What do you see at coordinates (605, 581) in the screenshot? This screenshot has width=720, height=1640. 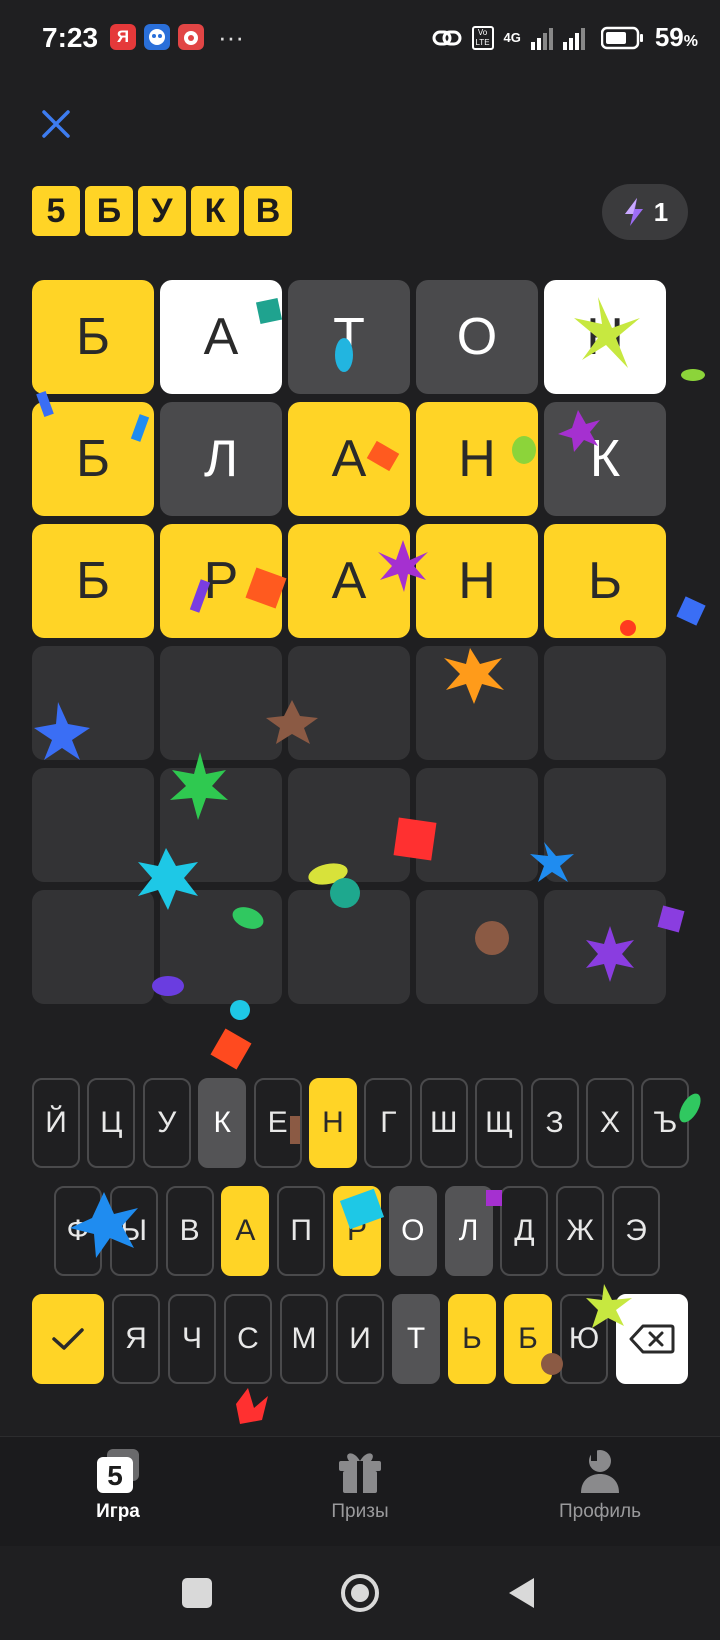 I see `board-cell: Ь` at bounding box center [605, 581].